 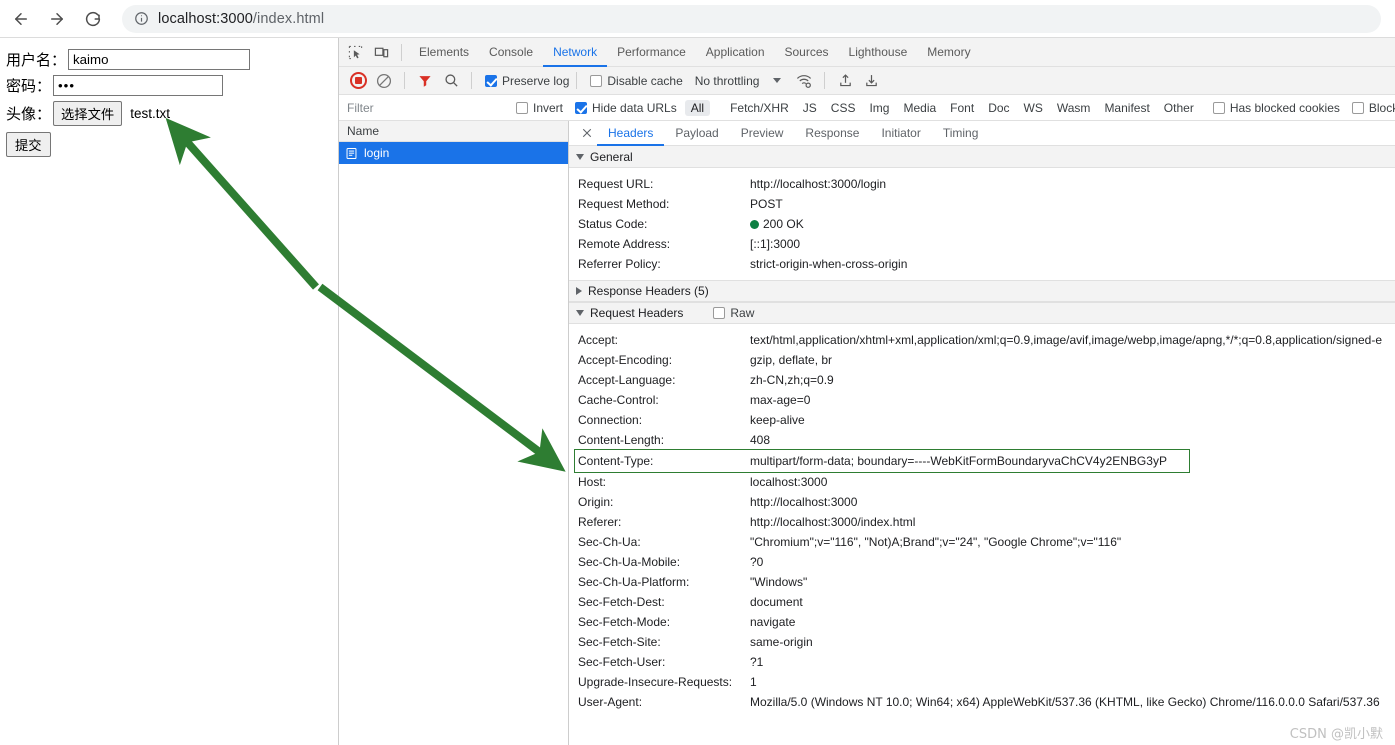 I want to click on close-icon, so click(x=587, y=133).